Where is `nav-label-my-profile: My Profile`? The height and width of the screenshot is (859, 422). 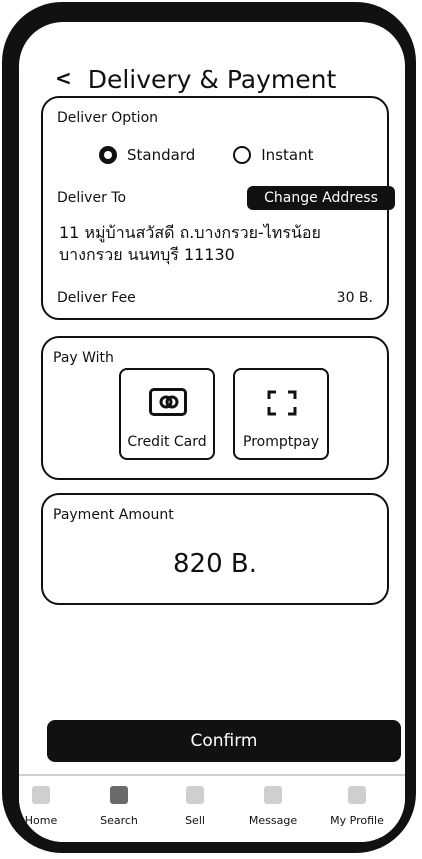 nav-label-my-profile: My Profile is located at coordinates (357, 820).